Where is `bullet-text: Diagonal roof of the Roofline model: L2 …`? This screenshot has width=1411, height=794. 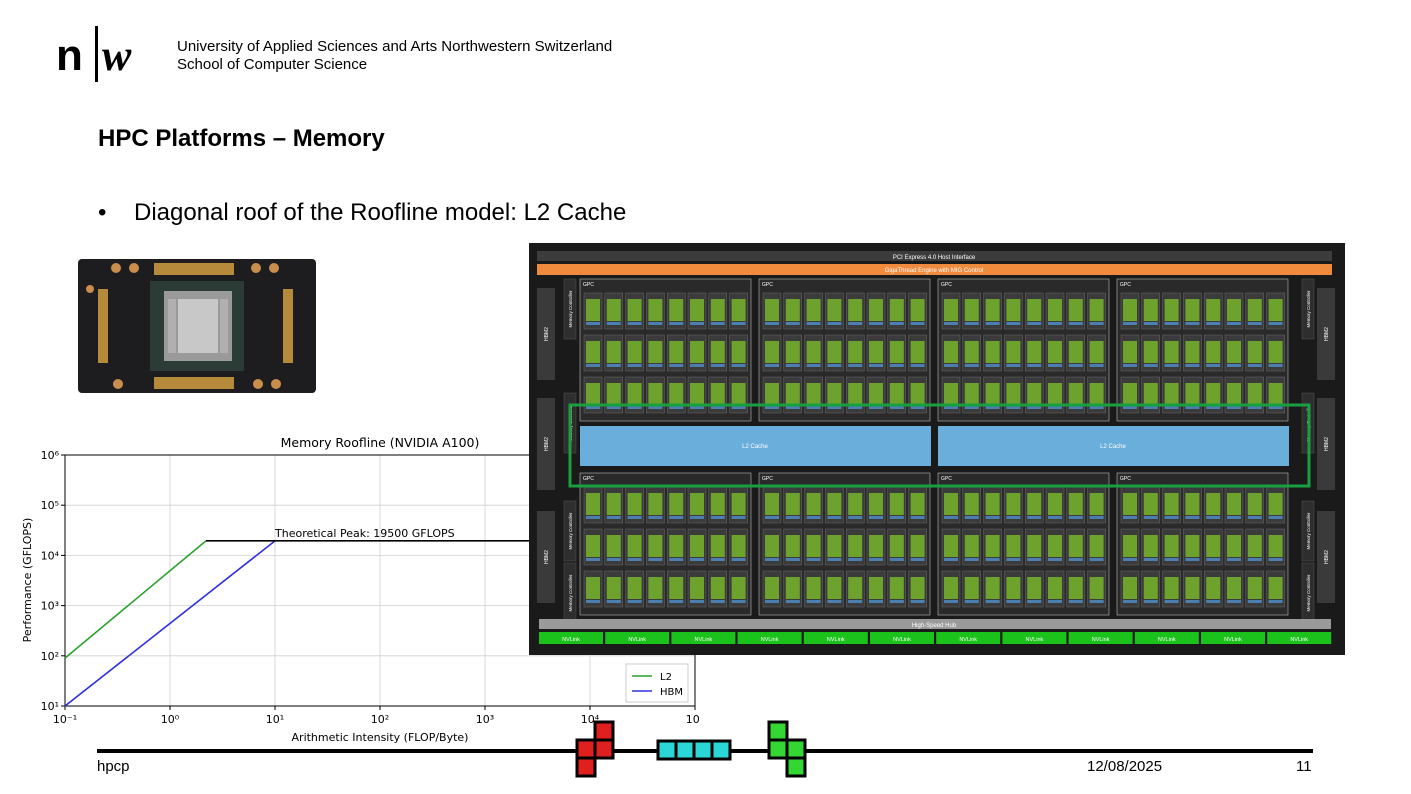
bullet-text: Diagonal roof of the Roofline model: L2 … is located at coordinates (380, 212).